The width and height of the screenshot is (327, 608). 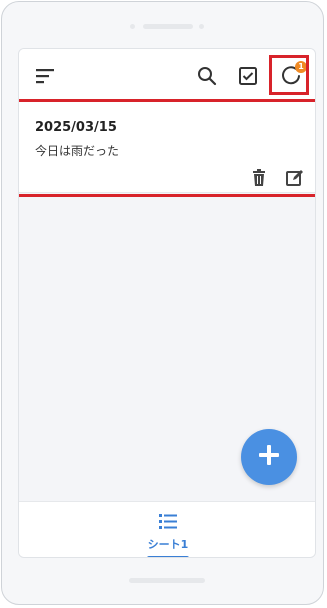 I want to click on note-highlight-box, so click(x=167, y=148).